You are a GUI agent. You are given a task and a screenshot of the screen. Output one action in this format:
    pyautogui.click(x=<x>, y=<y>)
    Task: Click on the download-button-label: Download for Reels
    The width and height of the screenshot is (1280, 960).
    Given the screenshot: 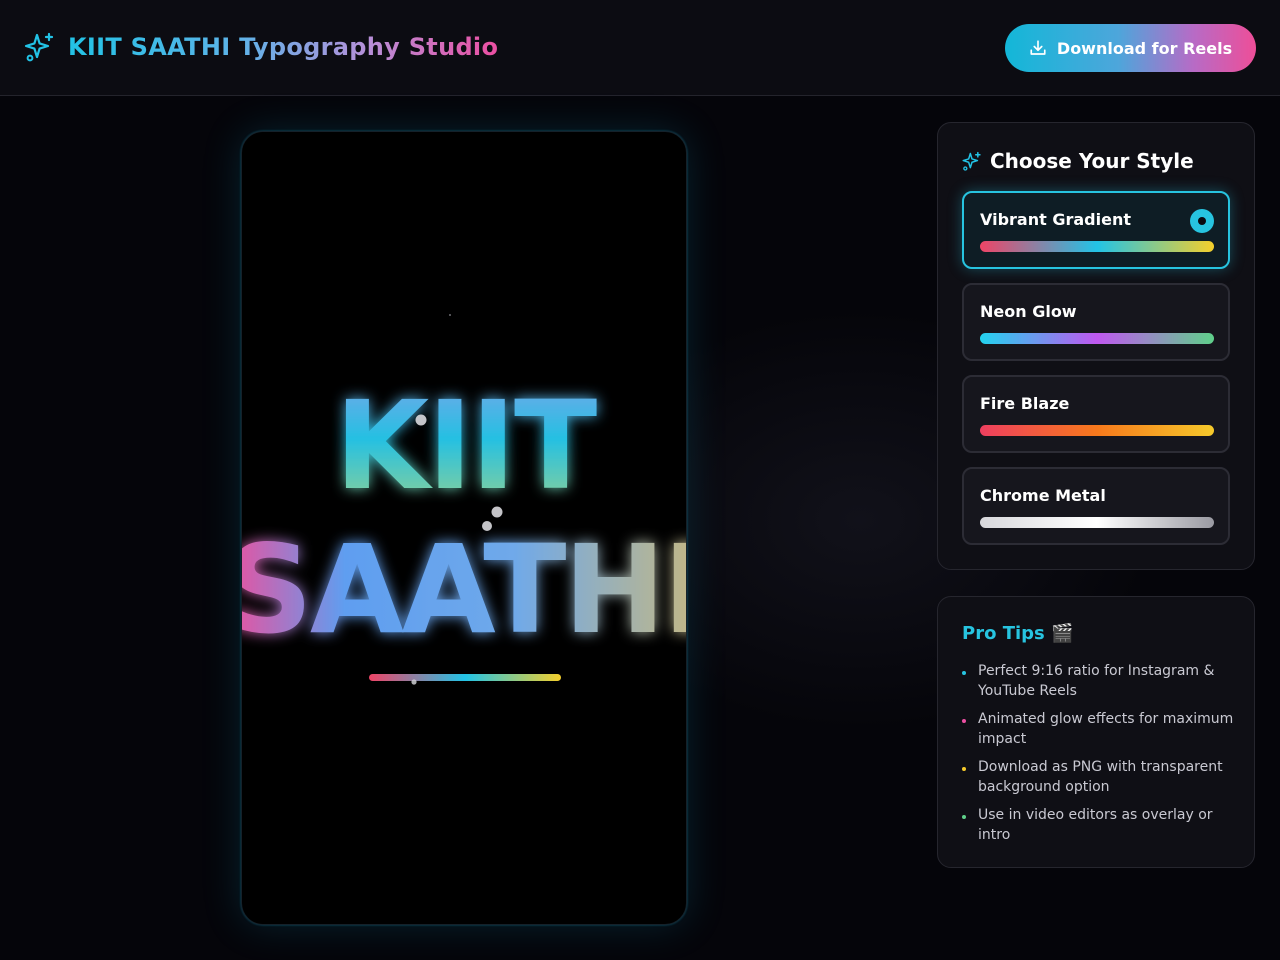 What is the action you would take?
    pyautogui.click(x=1144, y=48)
    